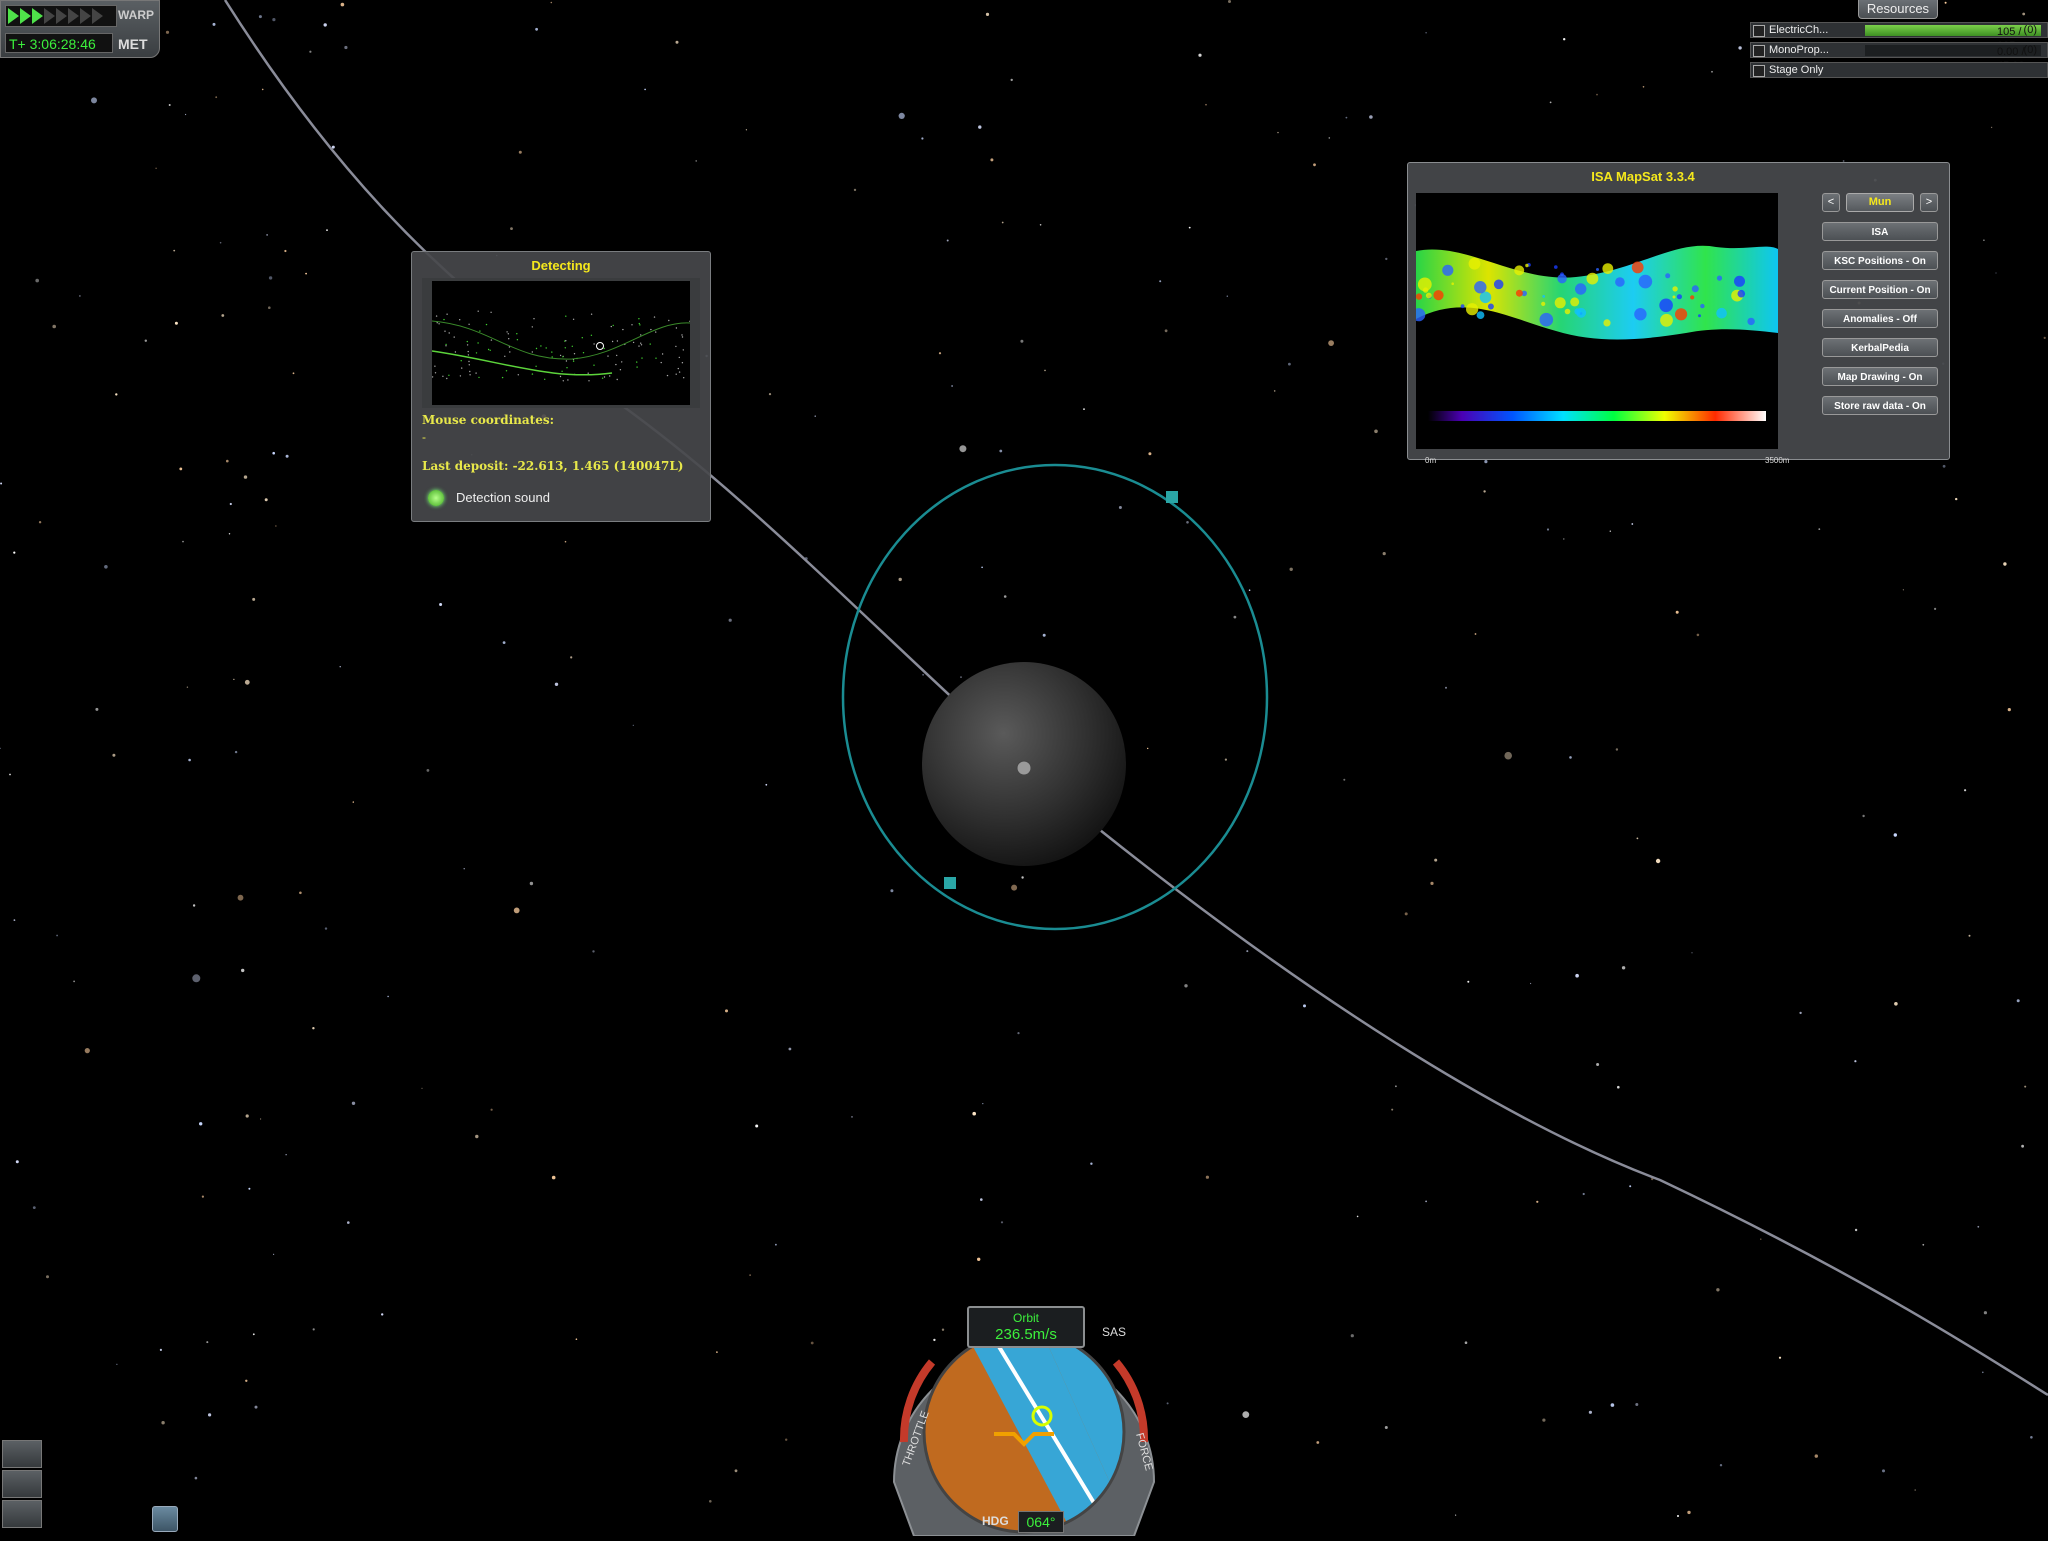  Describe the element at coordinates (59, 43) in the screenshot. I see `met-clock: T+ 3:06:28:46` at that location.